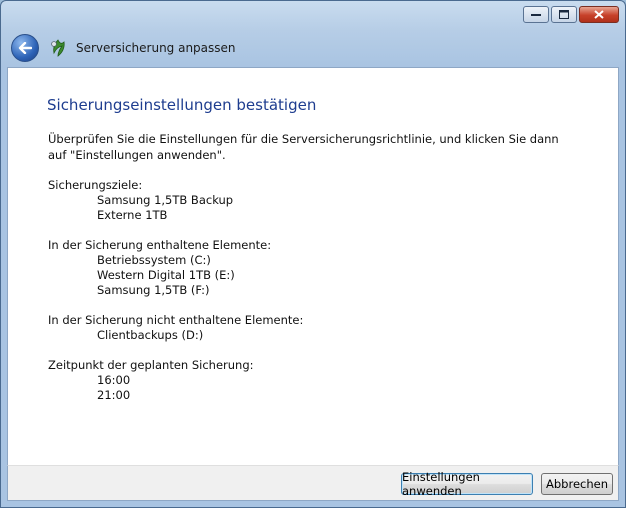 Image resolution: width=626 pixels, height=508 pixels. What do you see at coordinates (95, 185) in the screenshot?
I see `targets-label: Sicherungsziele:` at bounding box center [95, 185].